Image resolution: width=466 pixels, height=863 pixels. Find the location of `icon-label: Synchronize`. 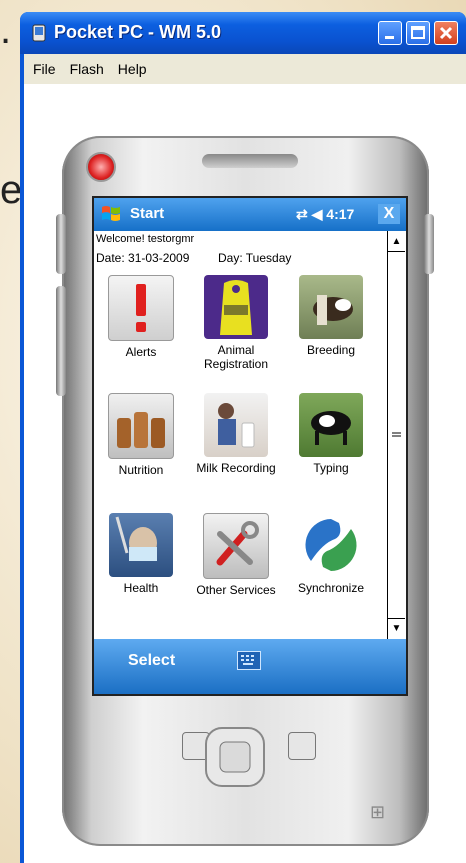

icon-label: Synchronize is located at coordinates (331, 588).